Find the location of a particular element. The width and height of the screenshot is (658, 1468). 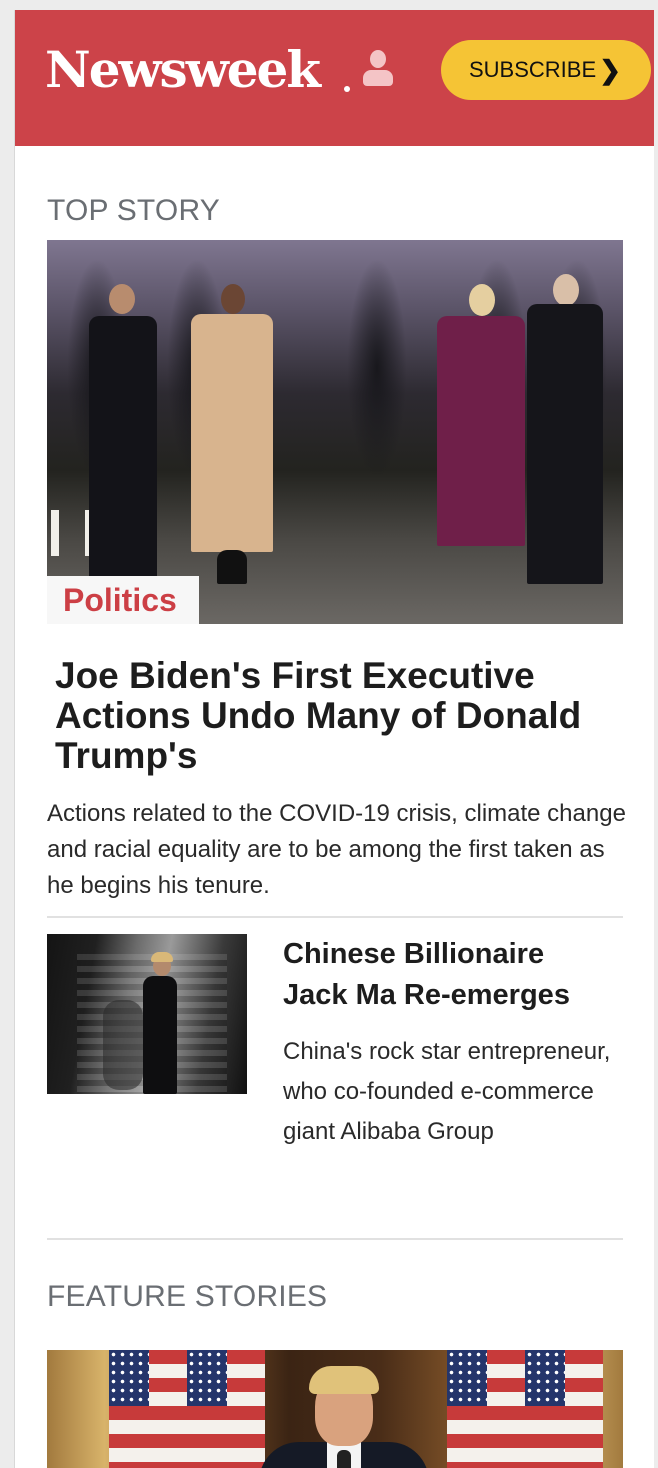

newsweek-logo: Newsweek is located at coordinates (183, 70).